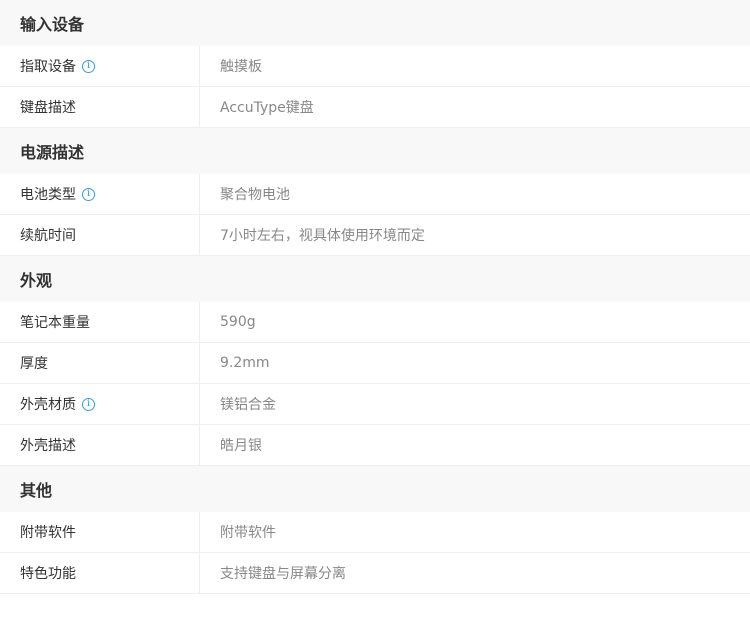 This screenshot has height=619, width=750. What do you see at coordinates (238, 322) in the screenshot?
I see `spec-value: 590g` at bounding box center [238, 322].